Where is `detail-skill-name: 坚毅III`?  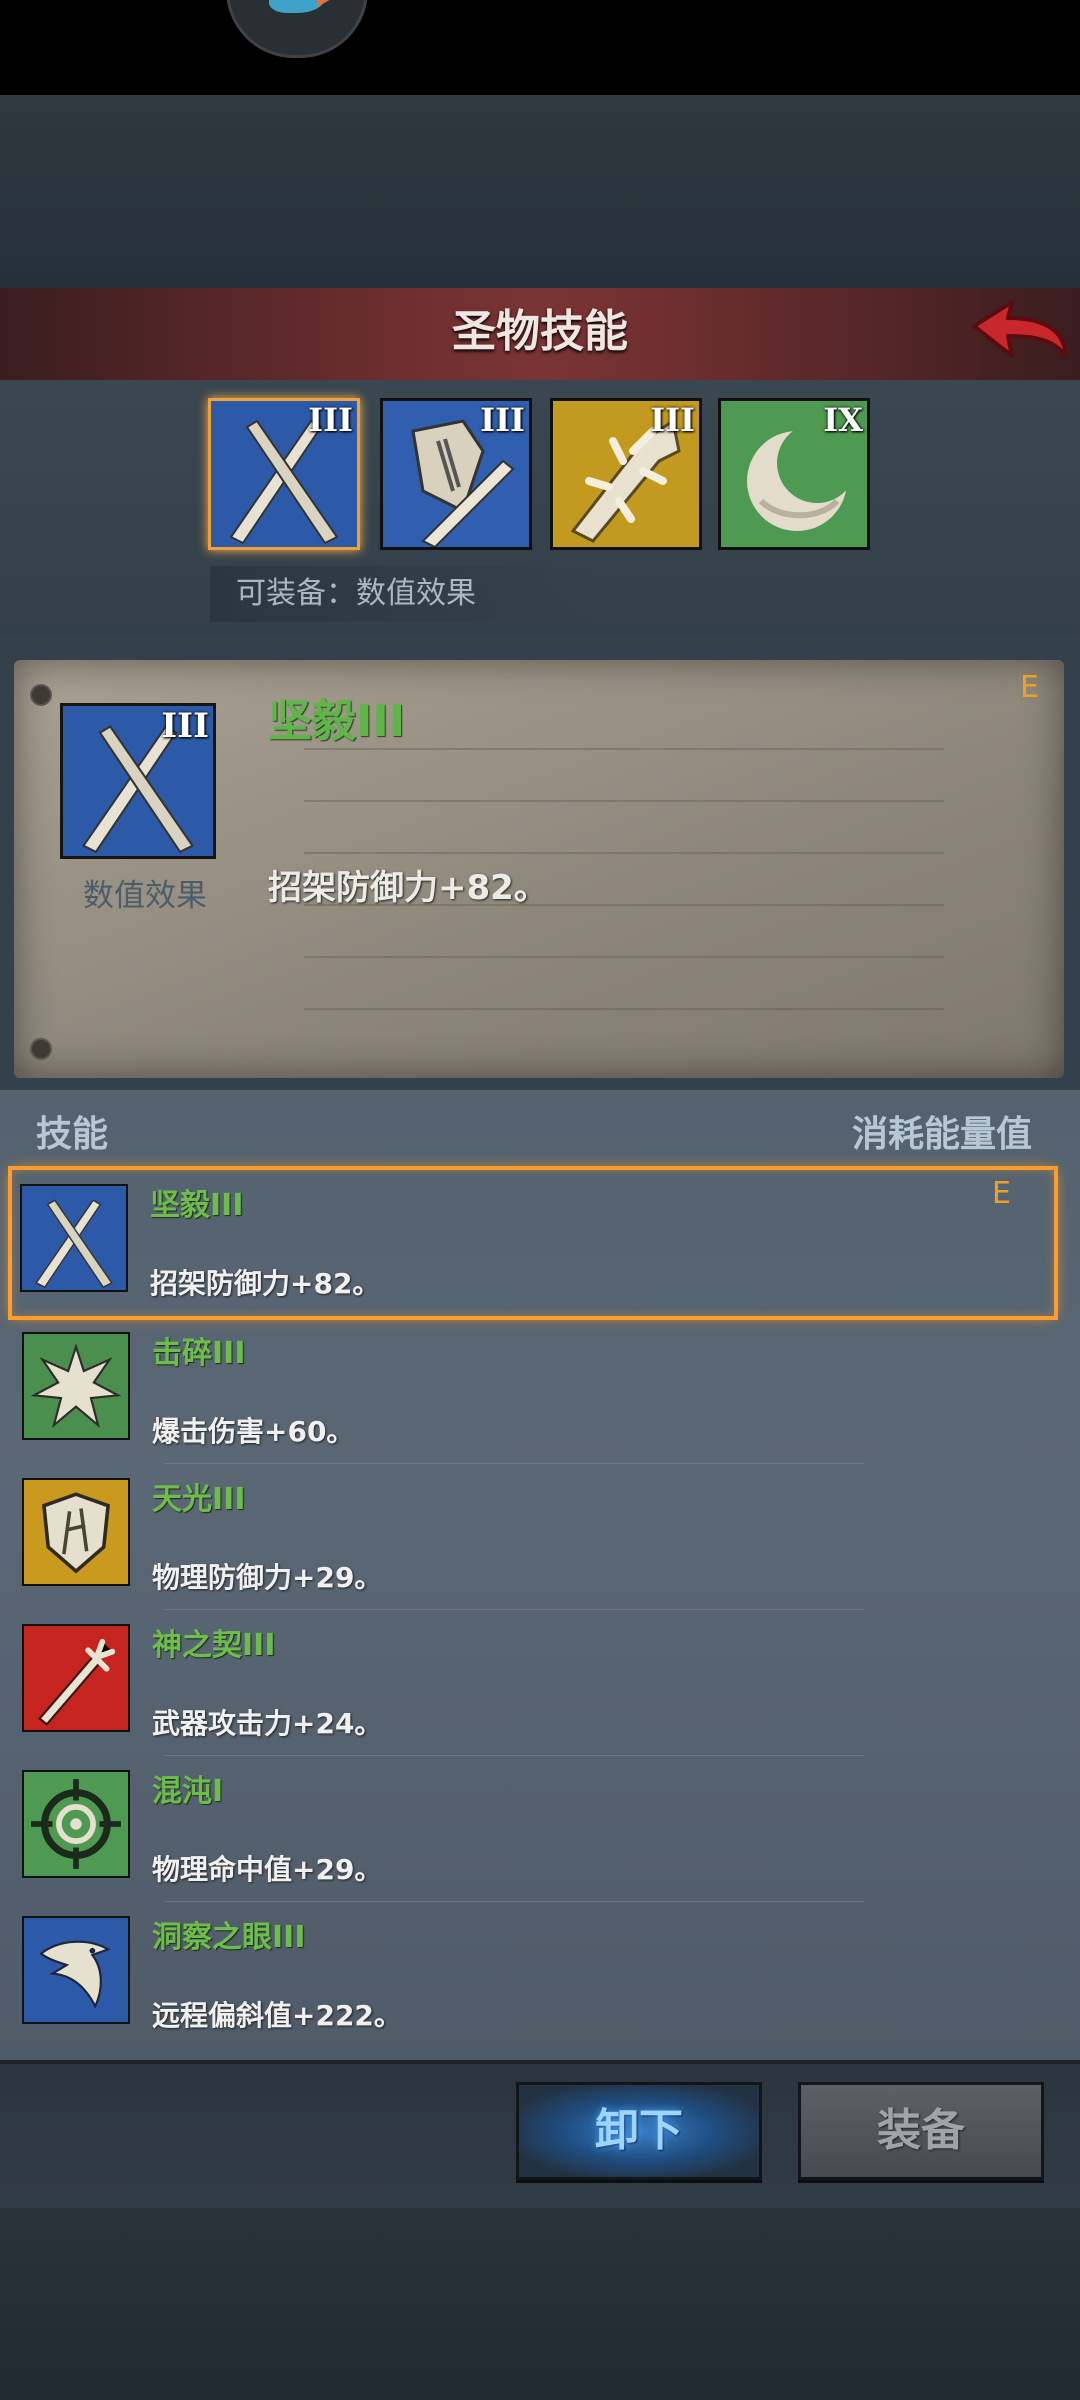
detail-skill-name: 坚毅III is located at coordinates (337, 721).